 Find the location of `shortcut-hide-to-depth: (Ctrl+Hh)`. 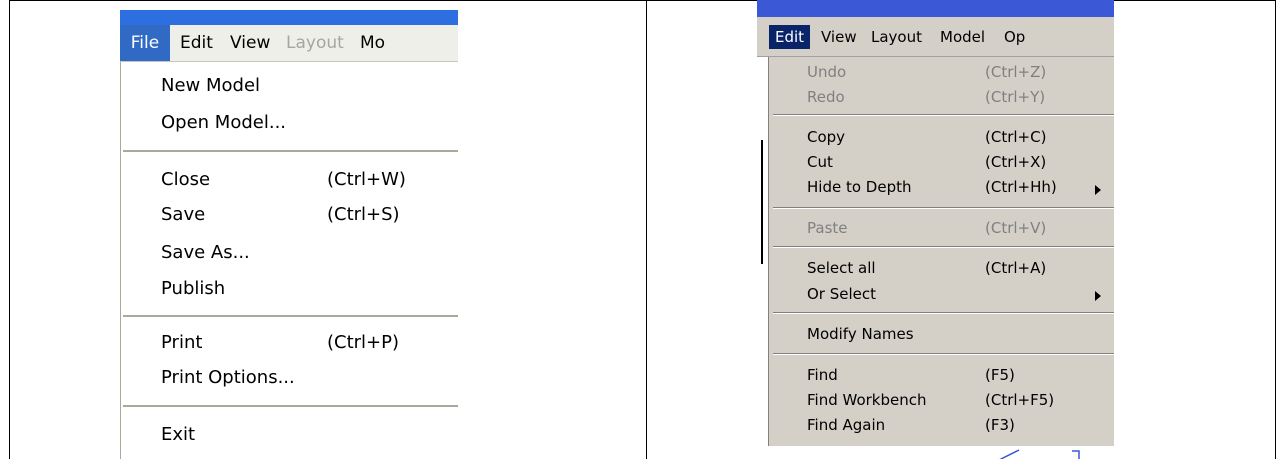

shortcut-hide-to-depth: (Ctrl+Hh) is located at coordinates (1021, 187).